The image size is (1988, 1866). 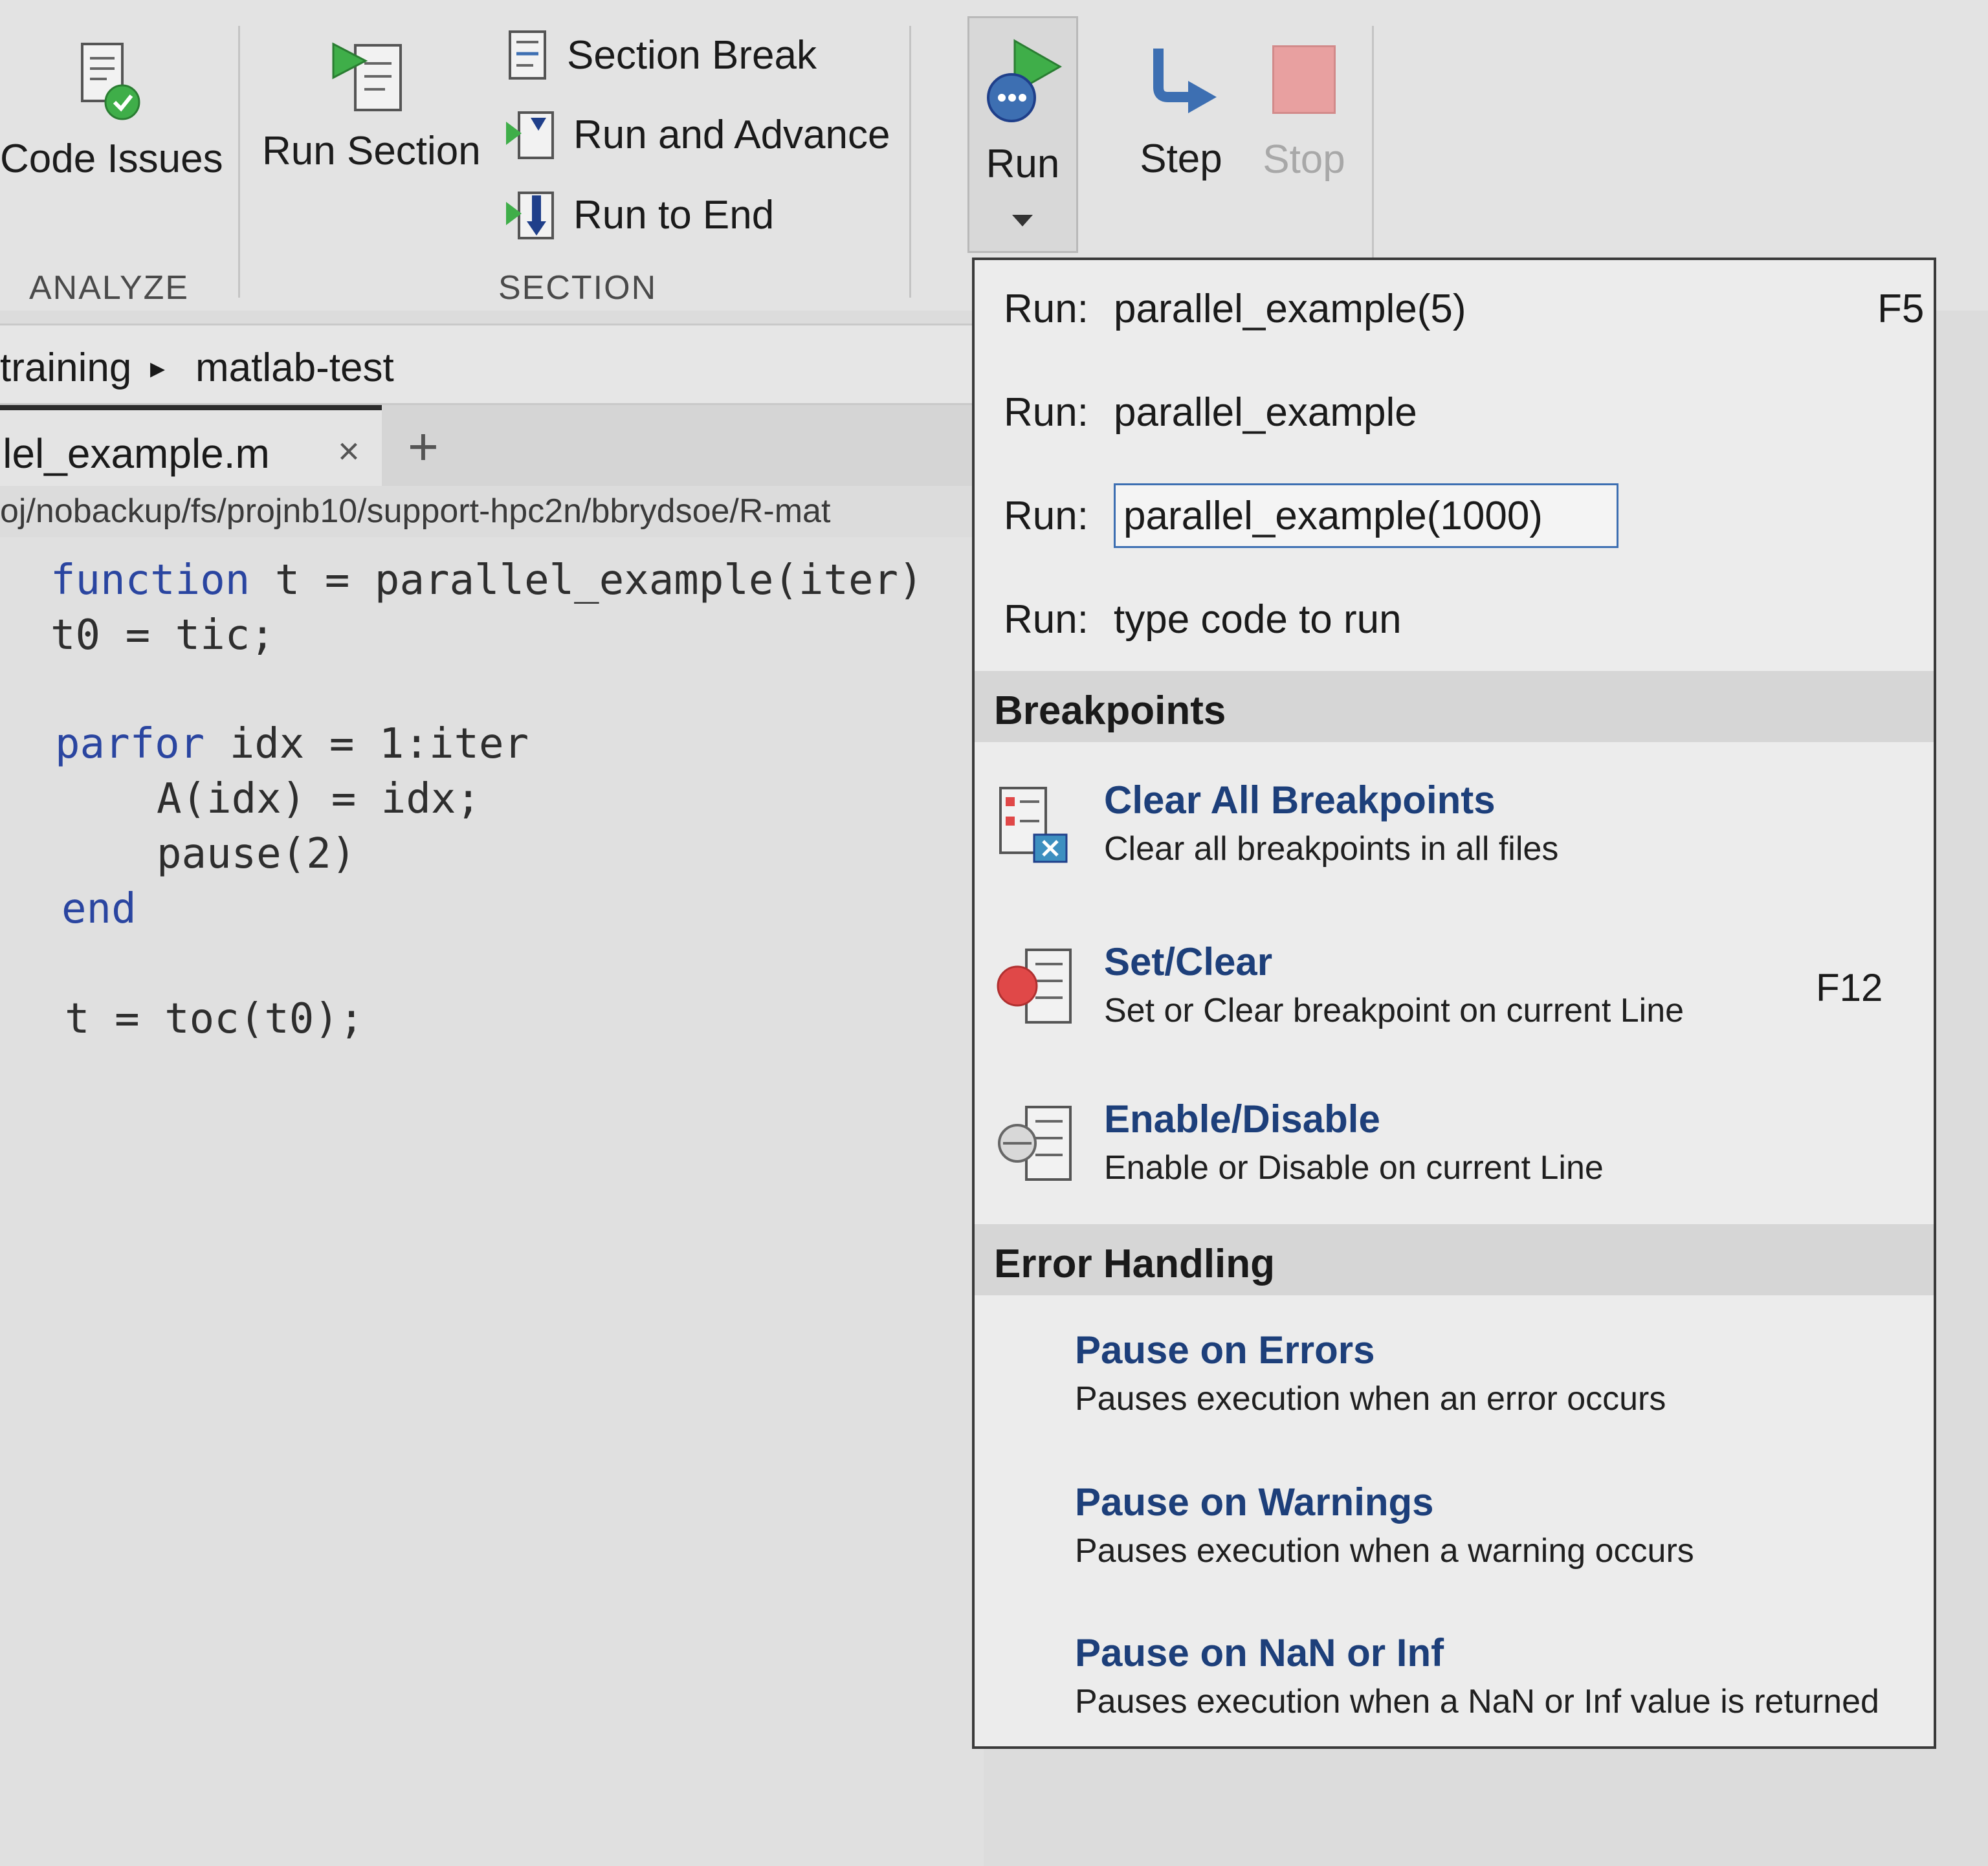 I want to click on code-line: A(idx) = idx;, so click(x=319, y=799).